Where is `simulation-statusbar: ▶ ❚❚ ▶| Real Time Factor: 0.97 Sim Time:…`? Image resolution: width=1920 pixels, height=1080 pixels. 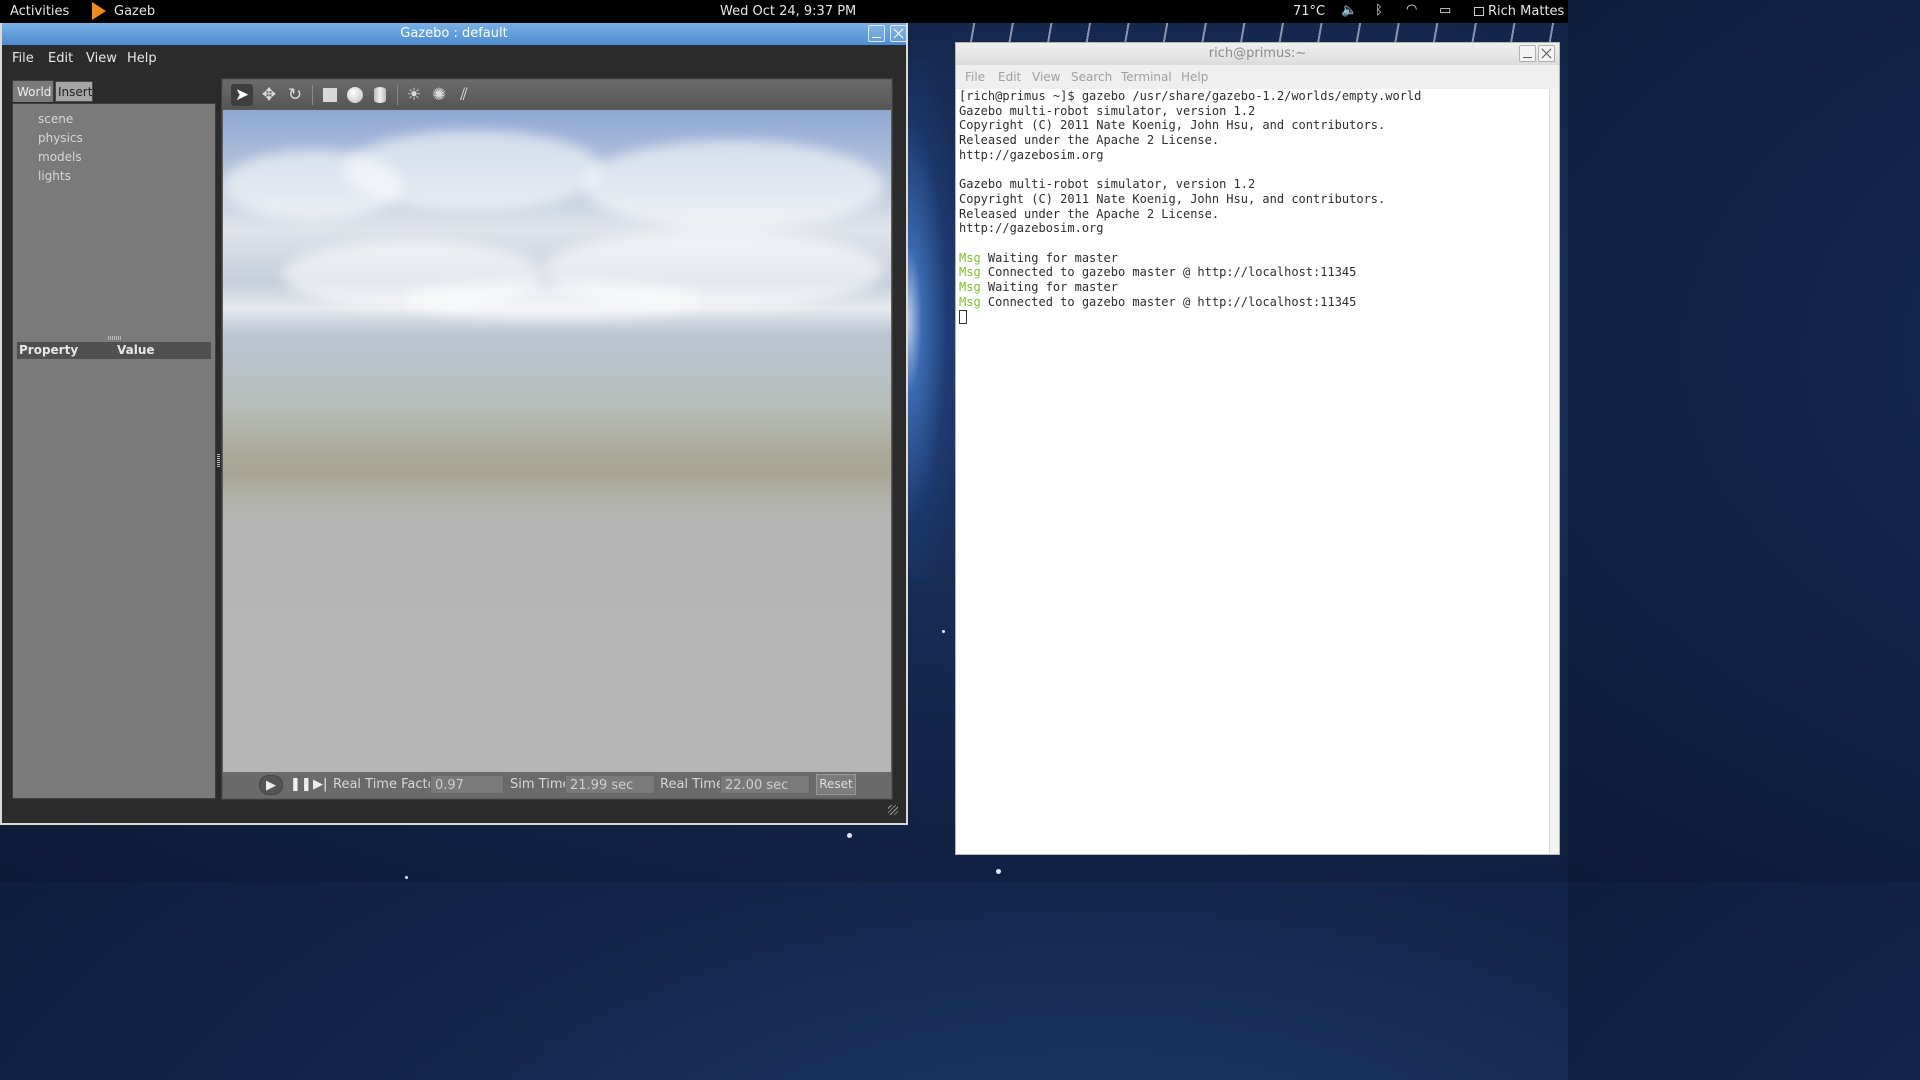
simulation-statusbar: ▶ ❚❚ ▶| Real Time Factor: 0.97 Sim Time:… is located at coordinates (557, 785).